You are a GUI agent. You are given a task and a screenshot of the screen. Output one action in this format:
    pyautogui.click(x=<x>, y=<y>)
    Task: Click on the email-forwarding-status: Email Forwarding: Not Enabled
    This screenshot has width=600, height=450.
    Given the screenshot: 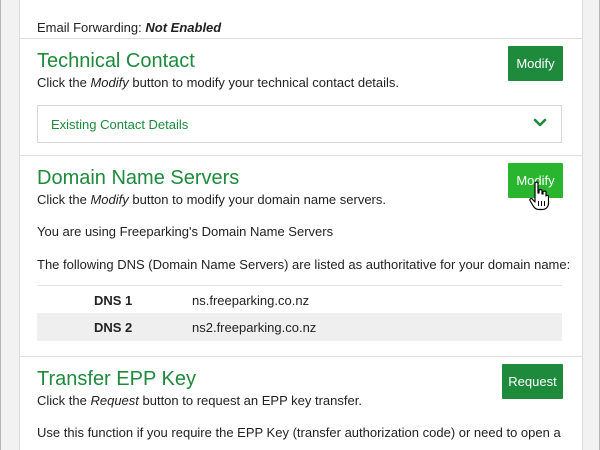 What is the action you would take?
    pyautogui.click(x=129, y=27)
    